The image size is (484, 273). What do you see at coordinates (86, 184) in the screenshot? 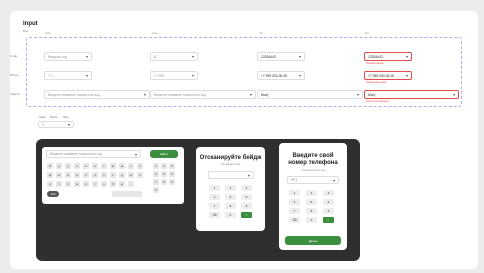
I see `keyboard-key: и` at bounding box center [86, 184].